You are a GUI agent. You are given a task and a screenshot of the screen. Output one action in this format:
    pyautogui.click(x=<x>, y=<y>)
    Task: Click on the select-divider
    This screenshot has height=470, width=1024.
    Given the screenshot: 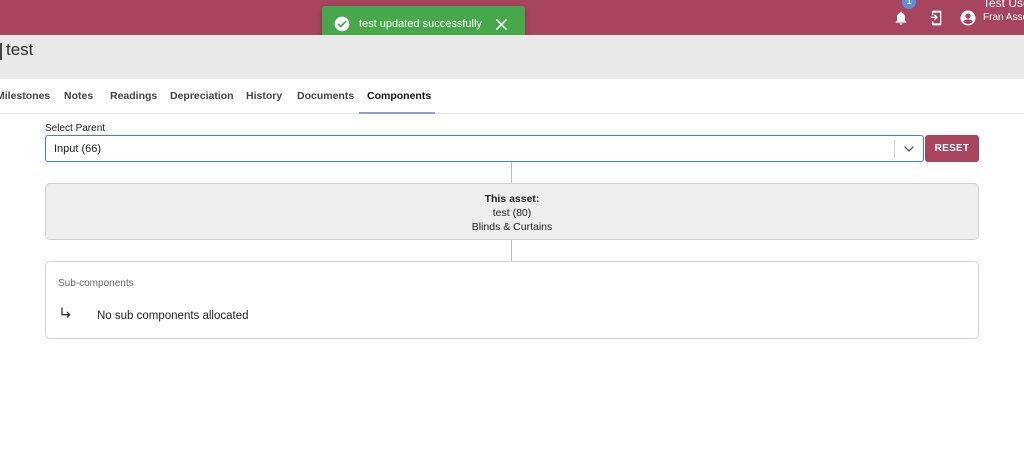 What is the action you would take?
    pyautogui.click(x=894, y=149)
    